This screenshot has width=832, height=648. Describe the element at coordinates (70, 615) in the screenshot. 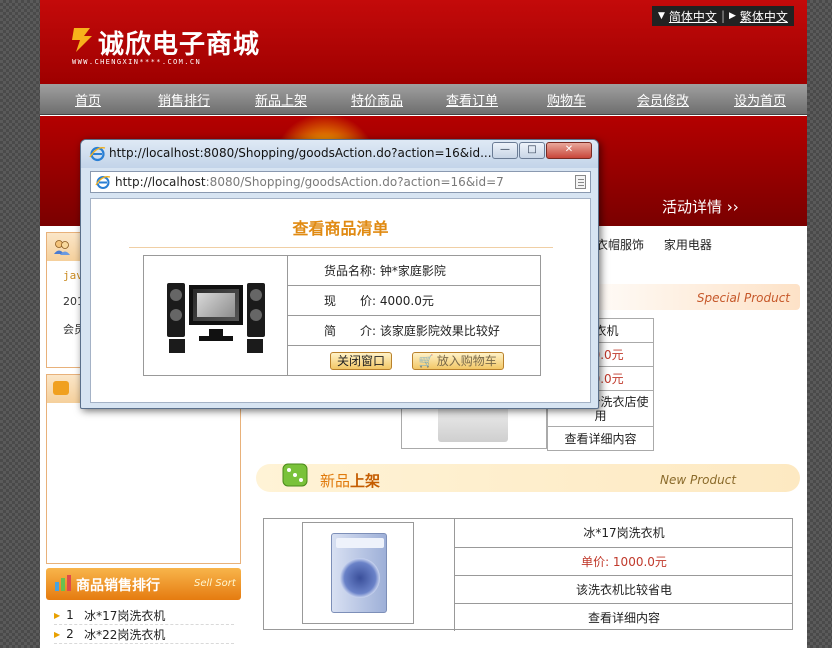

I see `rank-number: 1` at that location.